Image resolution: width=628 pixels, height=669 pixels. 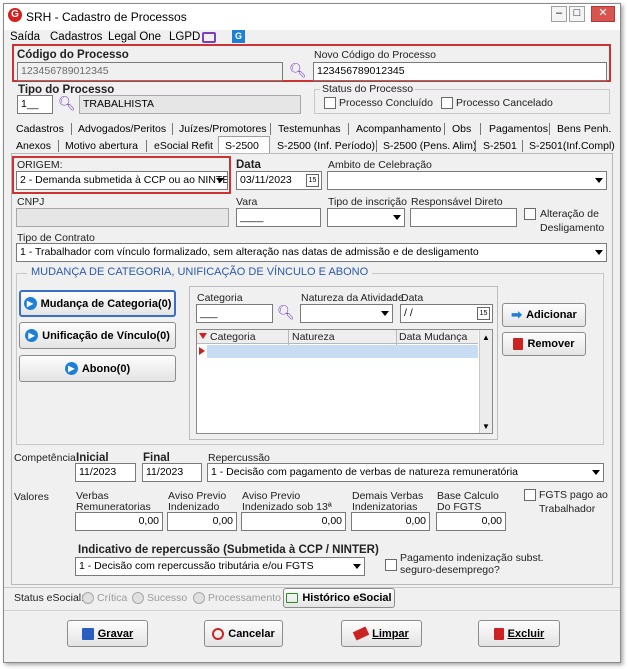 I want to click on critica-label: Crítica, so click(x=112, y=598).